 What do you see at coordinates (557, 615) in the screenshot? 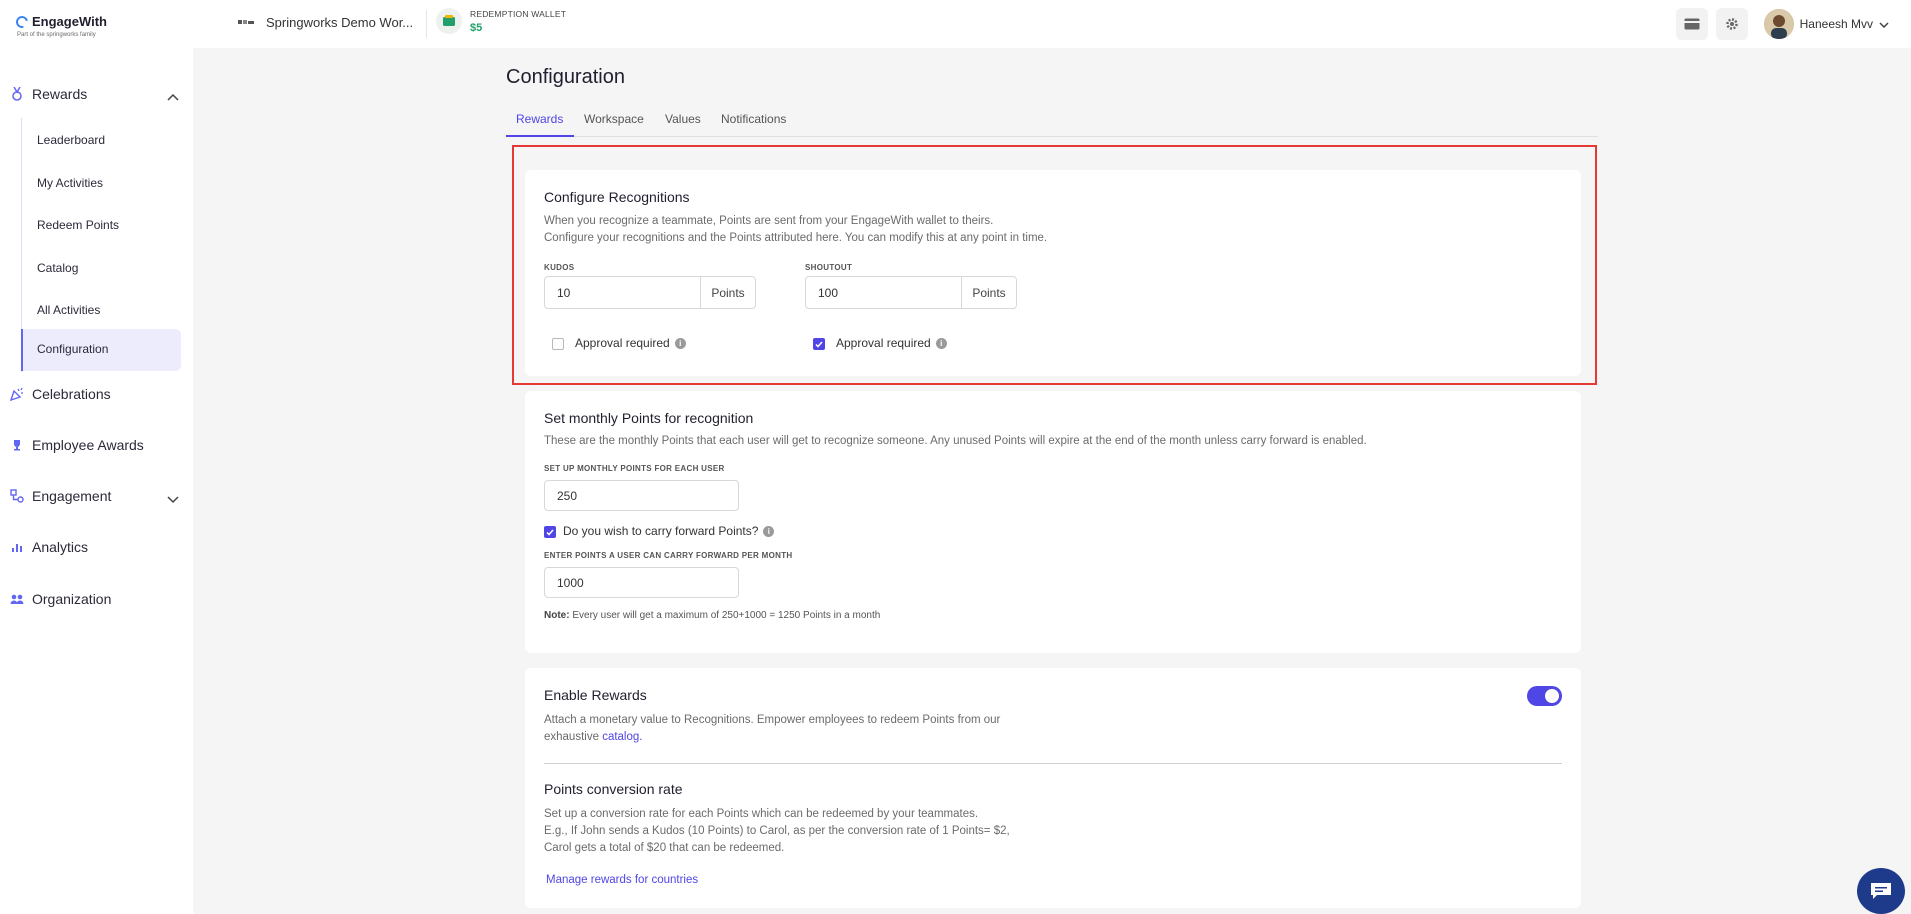
I see `note-label: Note:` at bounding box center [557, 615].